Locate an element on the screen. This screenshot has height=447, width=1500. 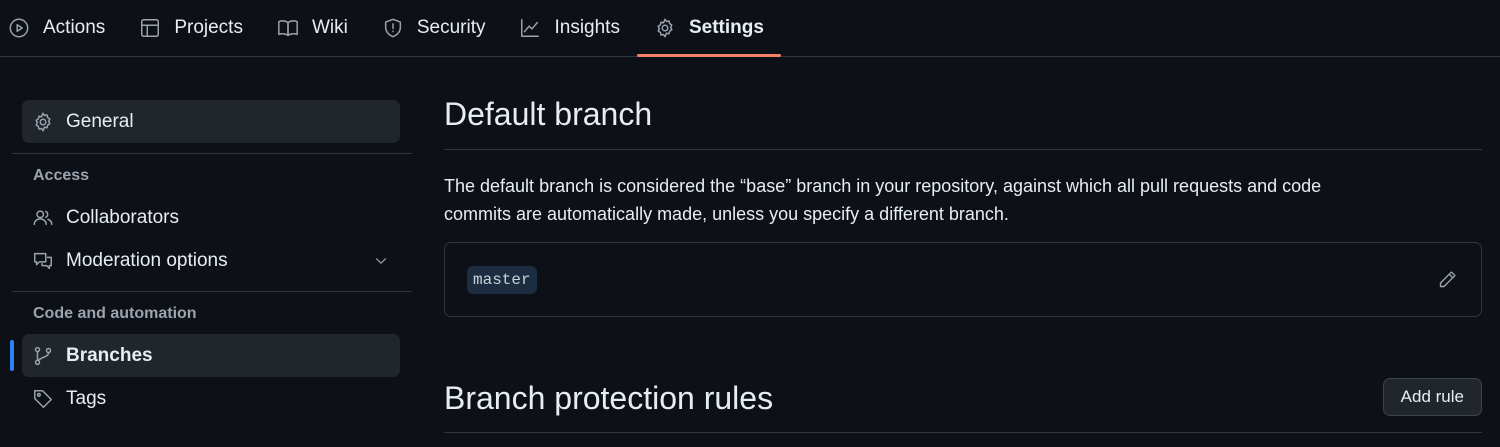
shield-icon is located at coordinates (392, 28).